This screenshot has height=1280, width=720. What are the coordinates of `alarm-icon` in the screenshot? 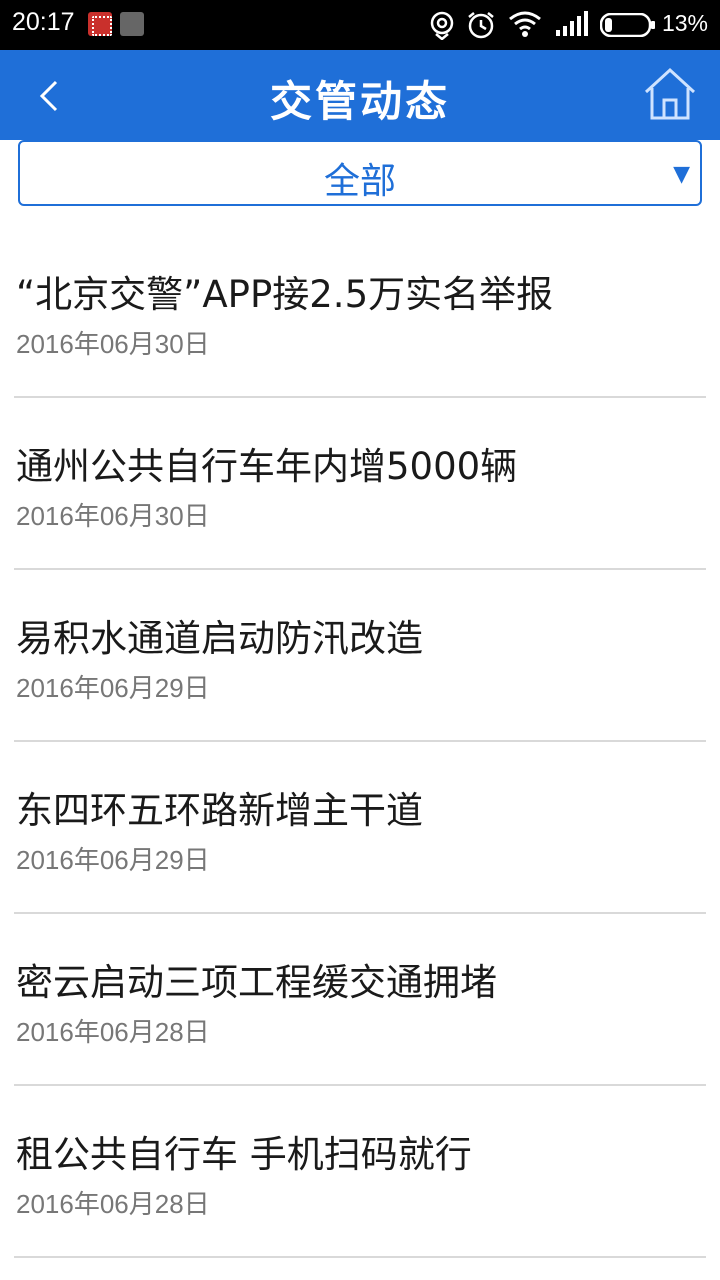 It's located at (481, 25).